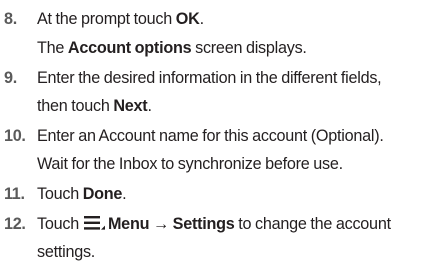 The height and width of the screenshot is (279, 447). Describe the element at coordinates (10, 19) in the screenshot. I see `step-number: 8.` at that location.